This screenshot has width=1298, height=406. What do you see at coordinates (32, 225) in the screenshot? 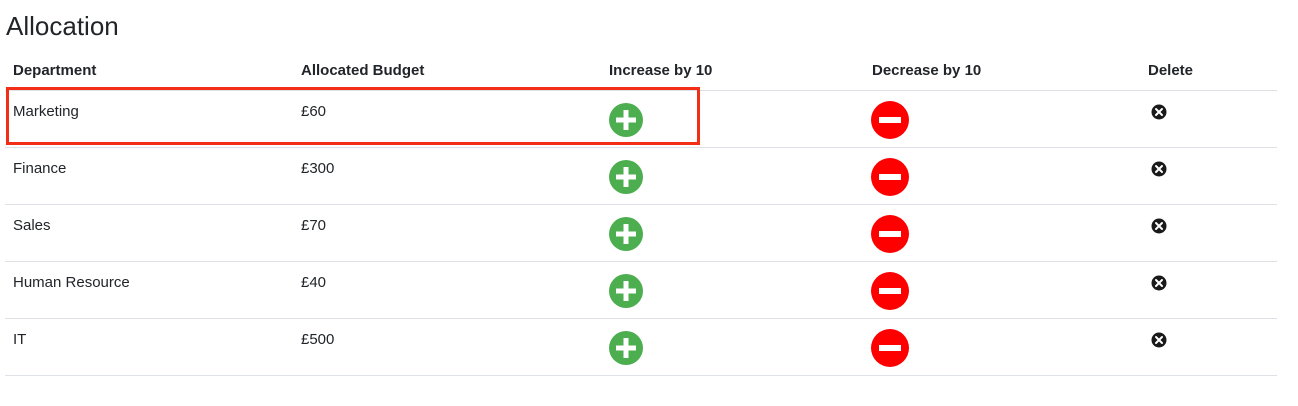
I see `department-name: Sales` at bounding box center [32, 225].